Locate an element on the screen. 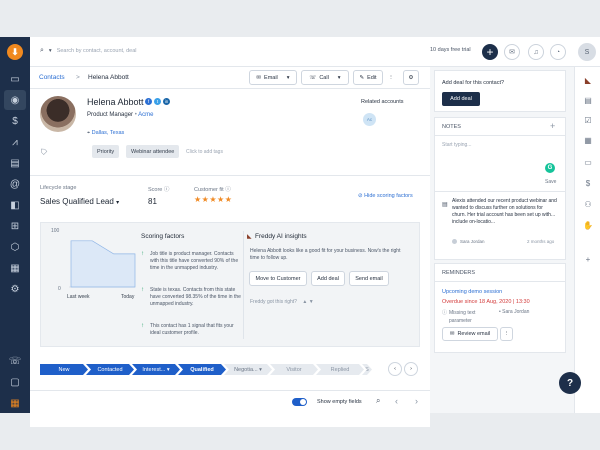 This screenshot has width=600, height=450. edit-button: ✎ Edit is located at coordinates (368, 77).